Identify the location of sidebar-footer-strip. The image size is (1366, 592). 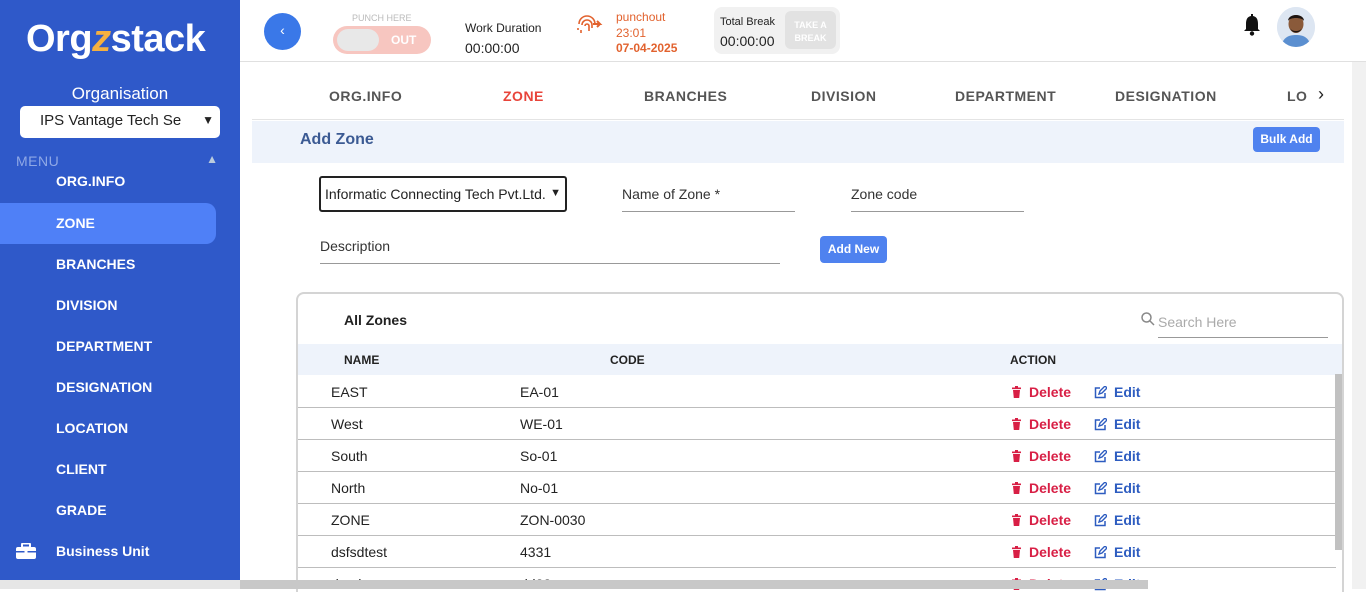
(120, 584).